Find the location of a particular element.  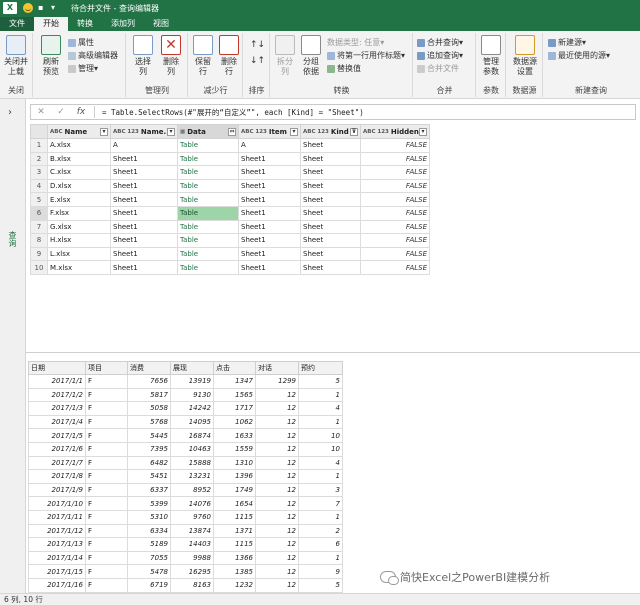

table-row: 10 M.xlsx Sheet1 Table Sheet1 Sheet FALSE is located at coordinates (230, 267).